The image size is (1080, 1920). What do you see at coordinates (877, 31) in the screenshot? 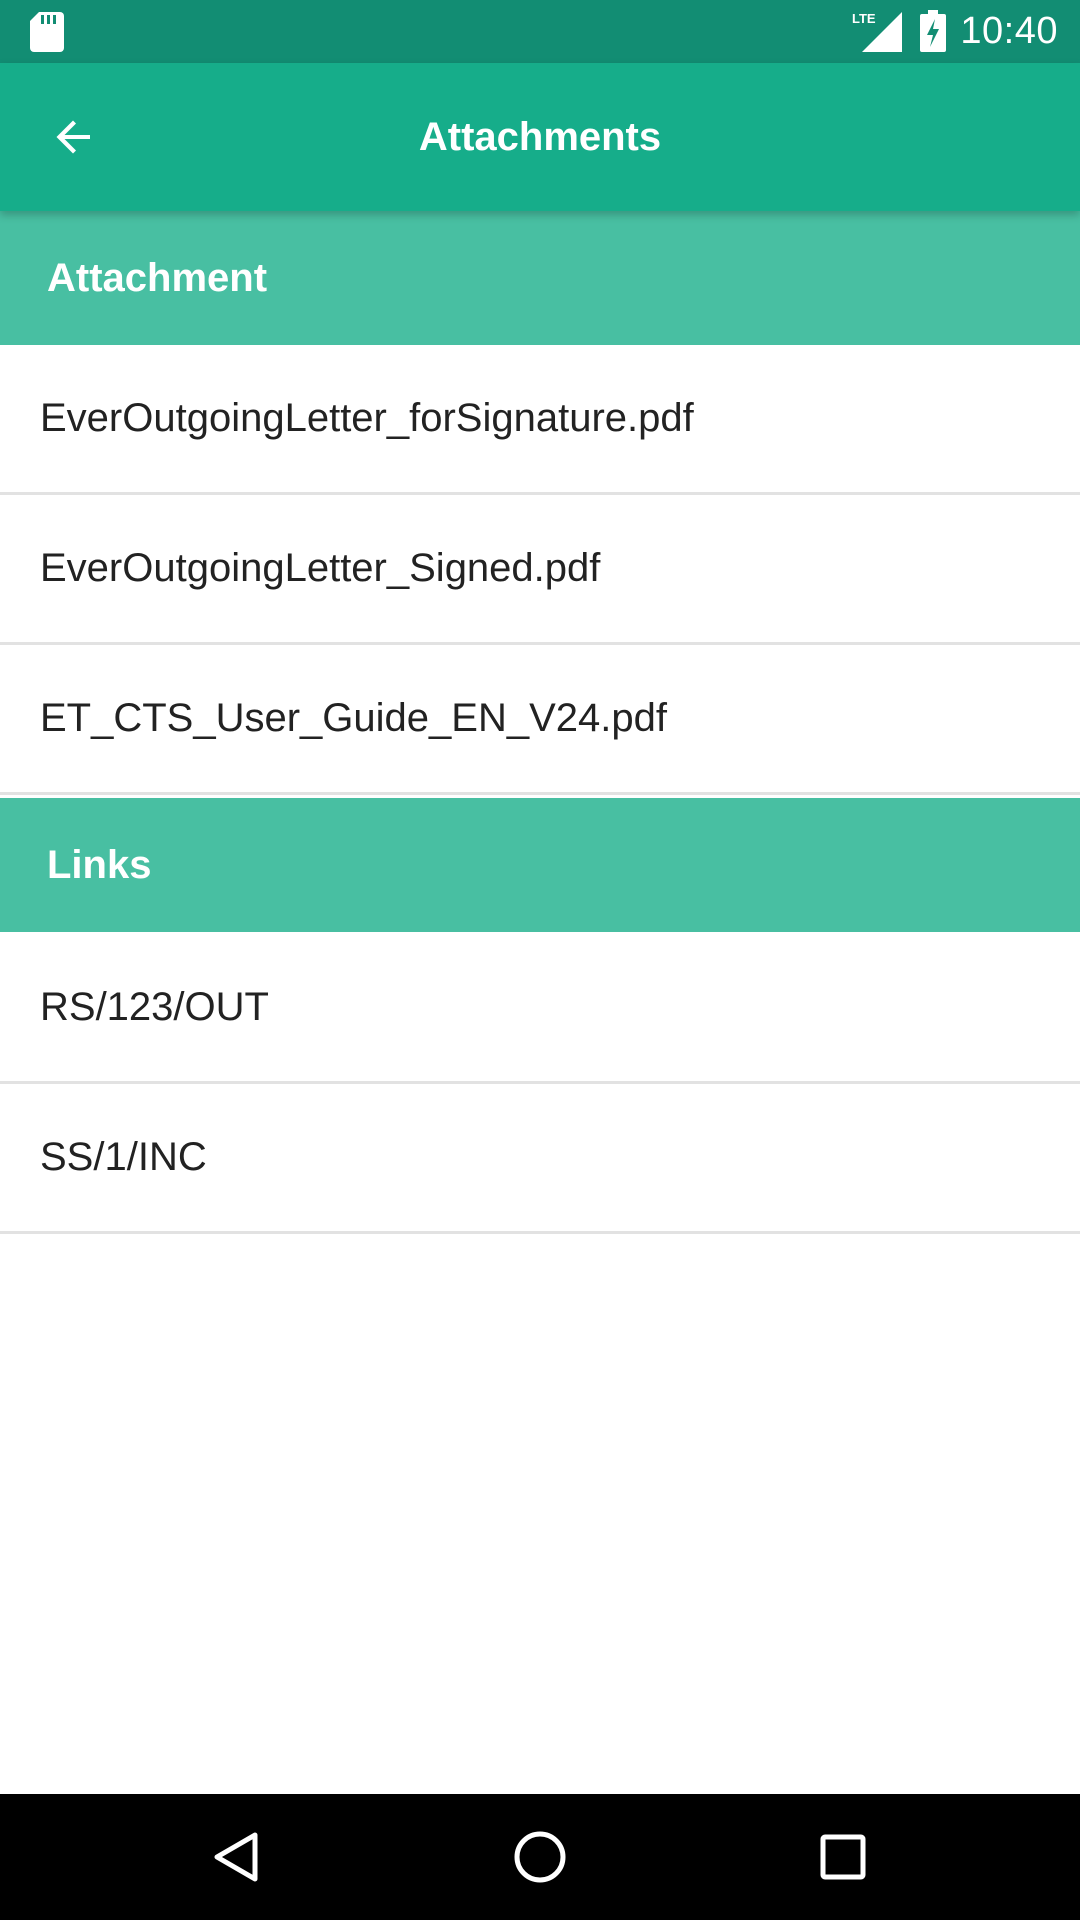
I see `lte-signal-icon: LTE` at bounding box center [877, 31].